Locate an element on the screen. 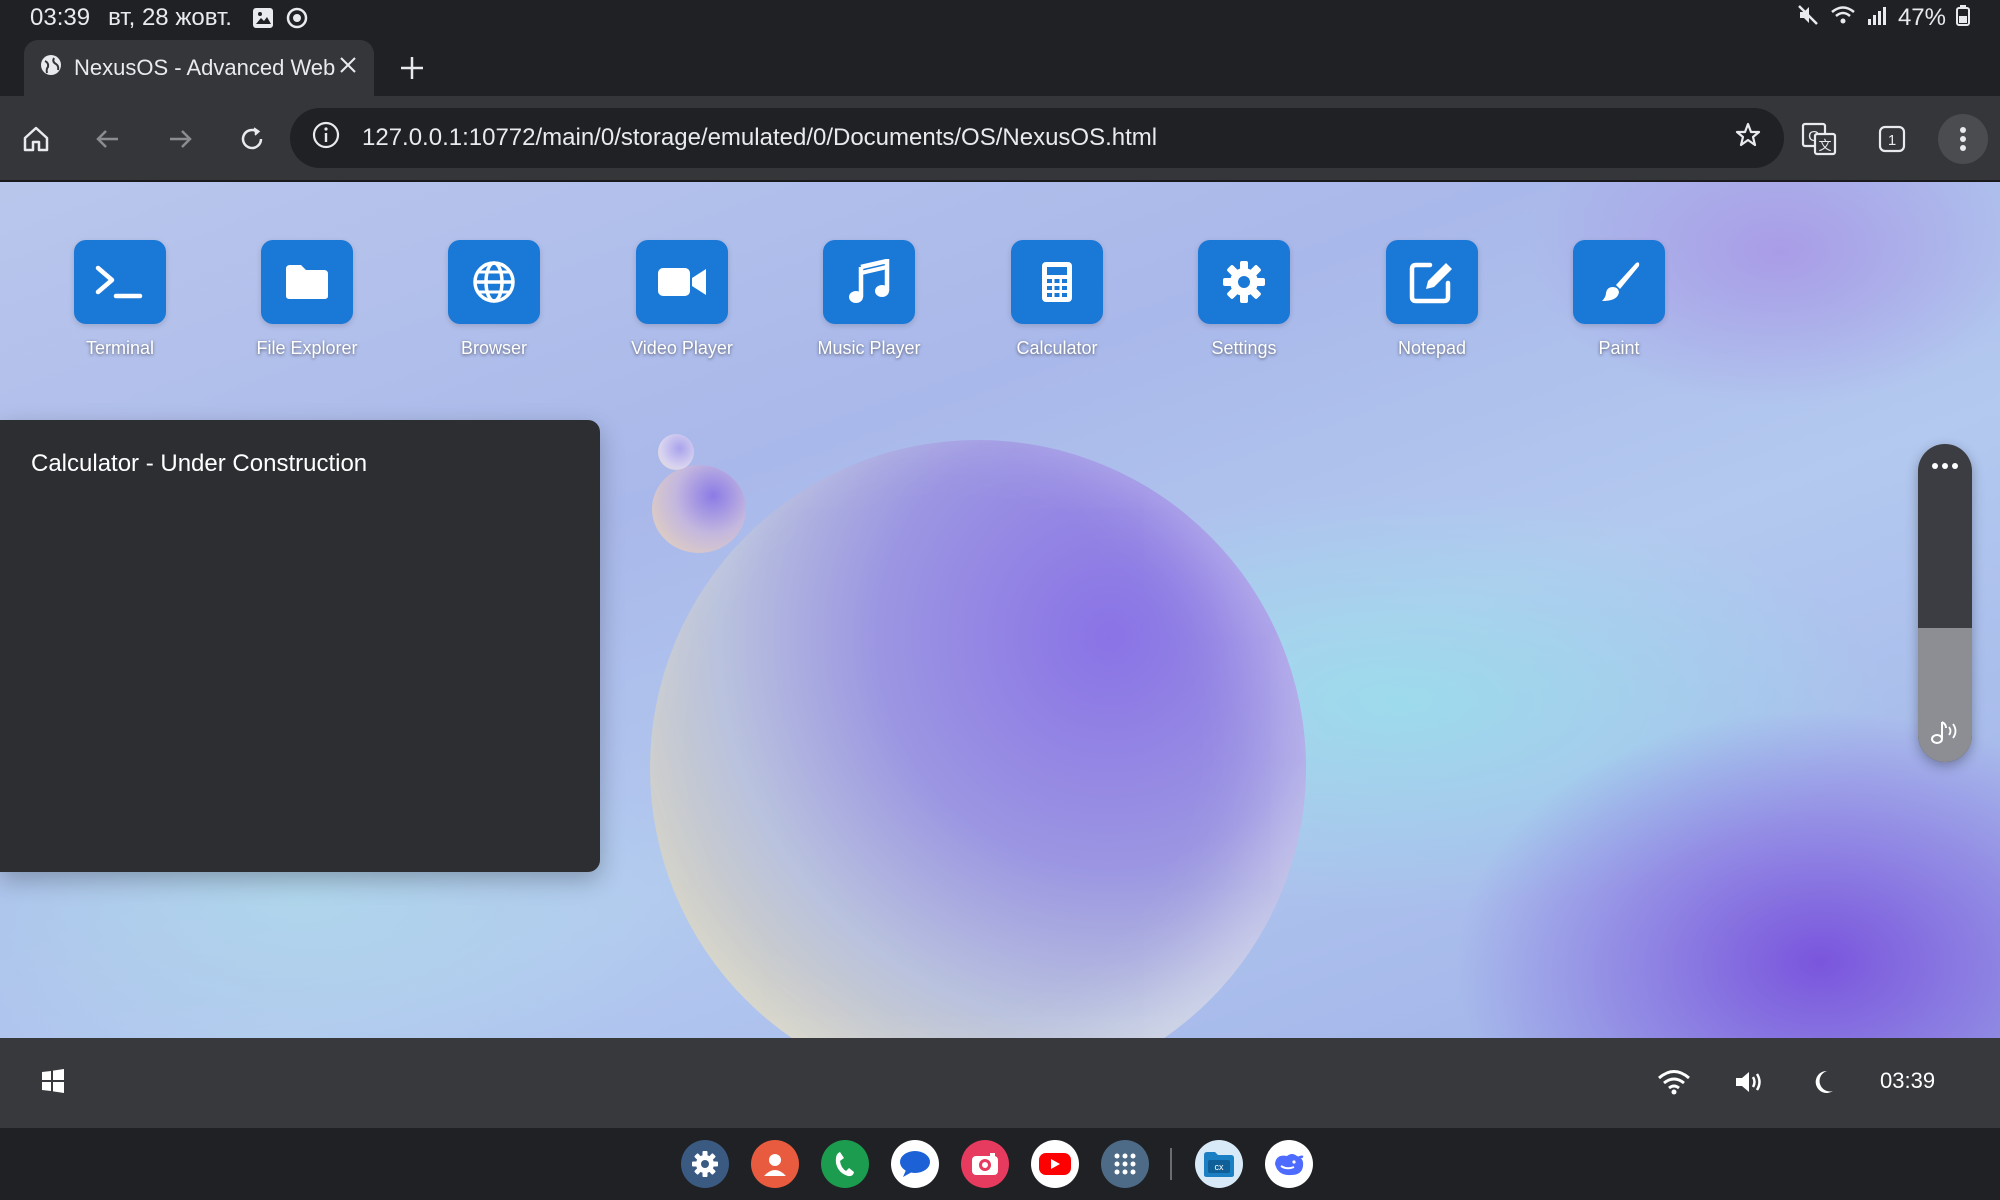  more-horiz-icon is located at coordinates (1945, 467).